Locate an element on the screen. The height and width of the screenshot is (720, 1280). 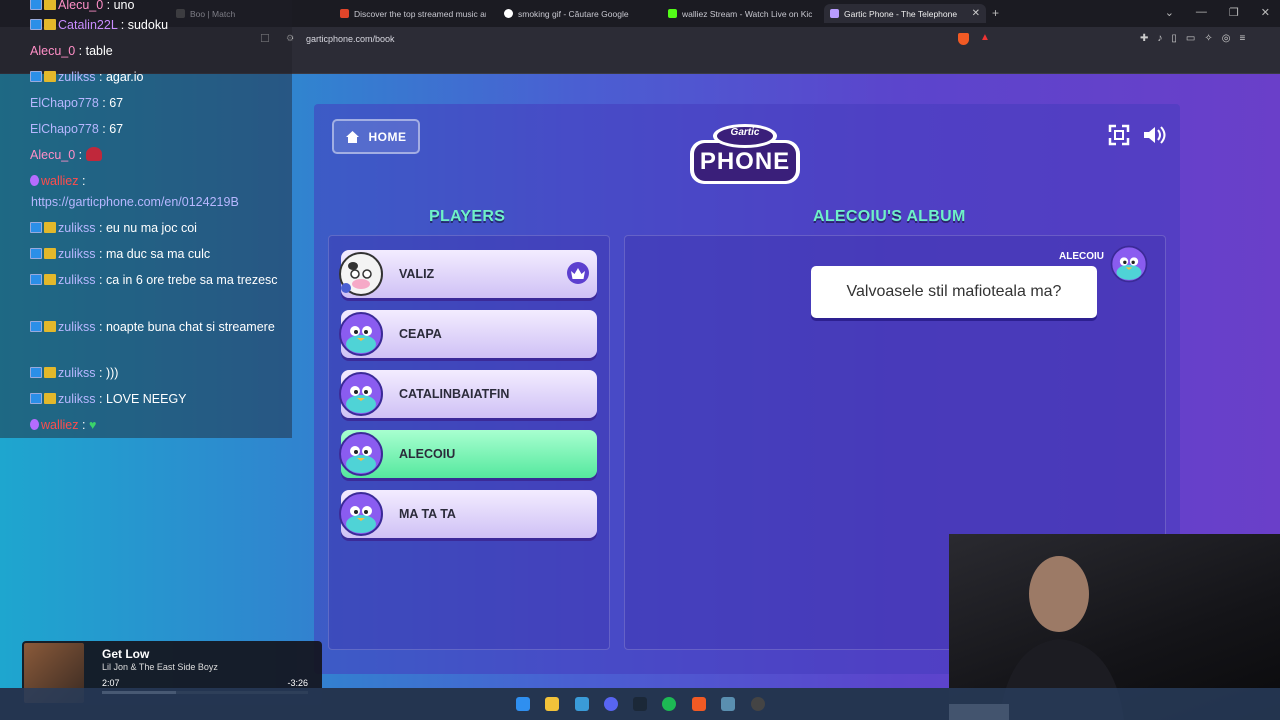
chat-message: Catalin22L : sudoku is located at coordinates (159, 25).